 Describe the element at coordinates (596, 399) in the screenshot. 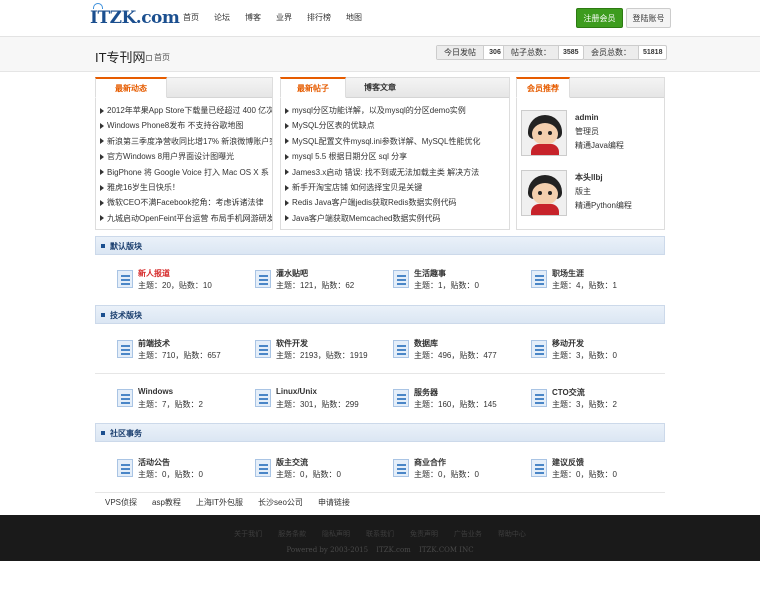

I see `forum-item: CTO交流 主题：3，贴数：2` at that location.